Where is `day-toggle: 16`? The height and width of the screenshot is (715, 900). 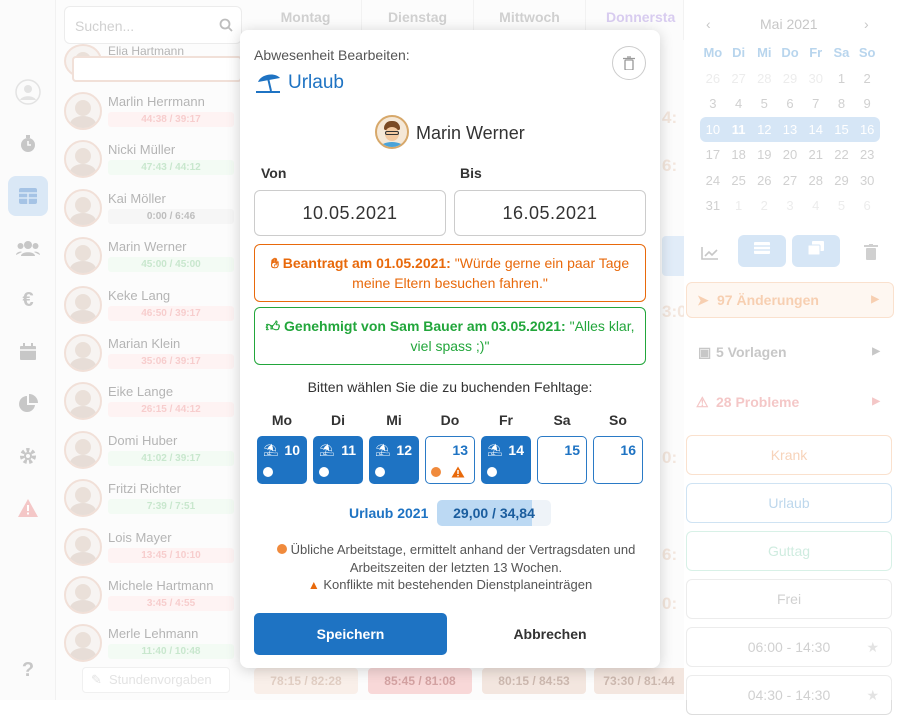 day-toggle: 16 is located at coordinates (618, 460).